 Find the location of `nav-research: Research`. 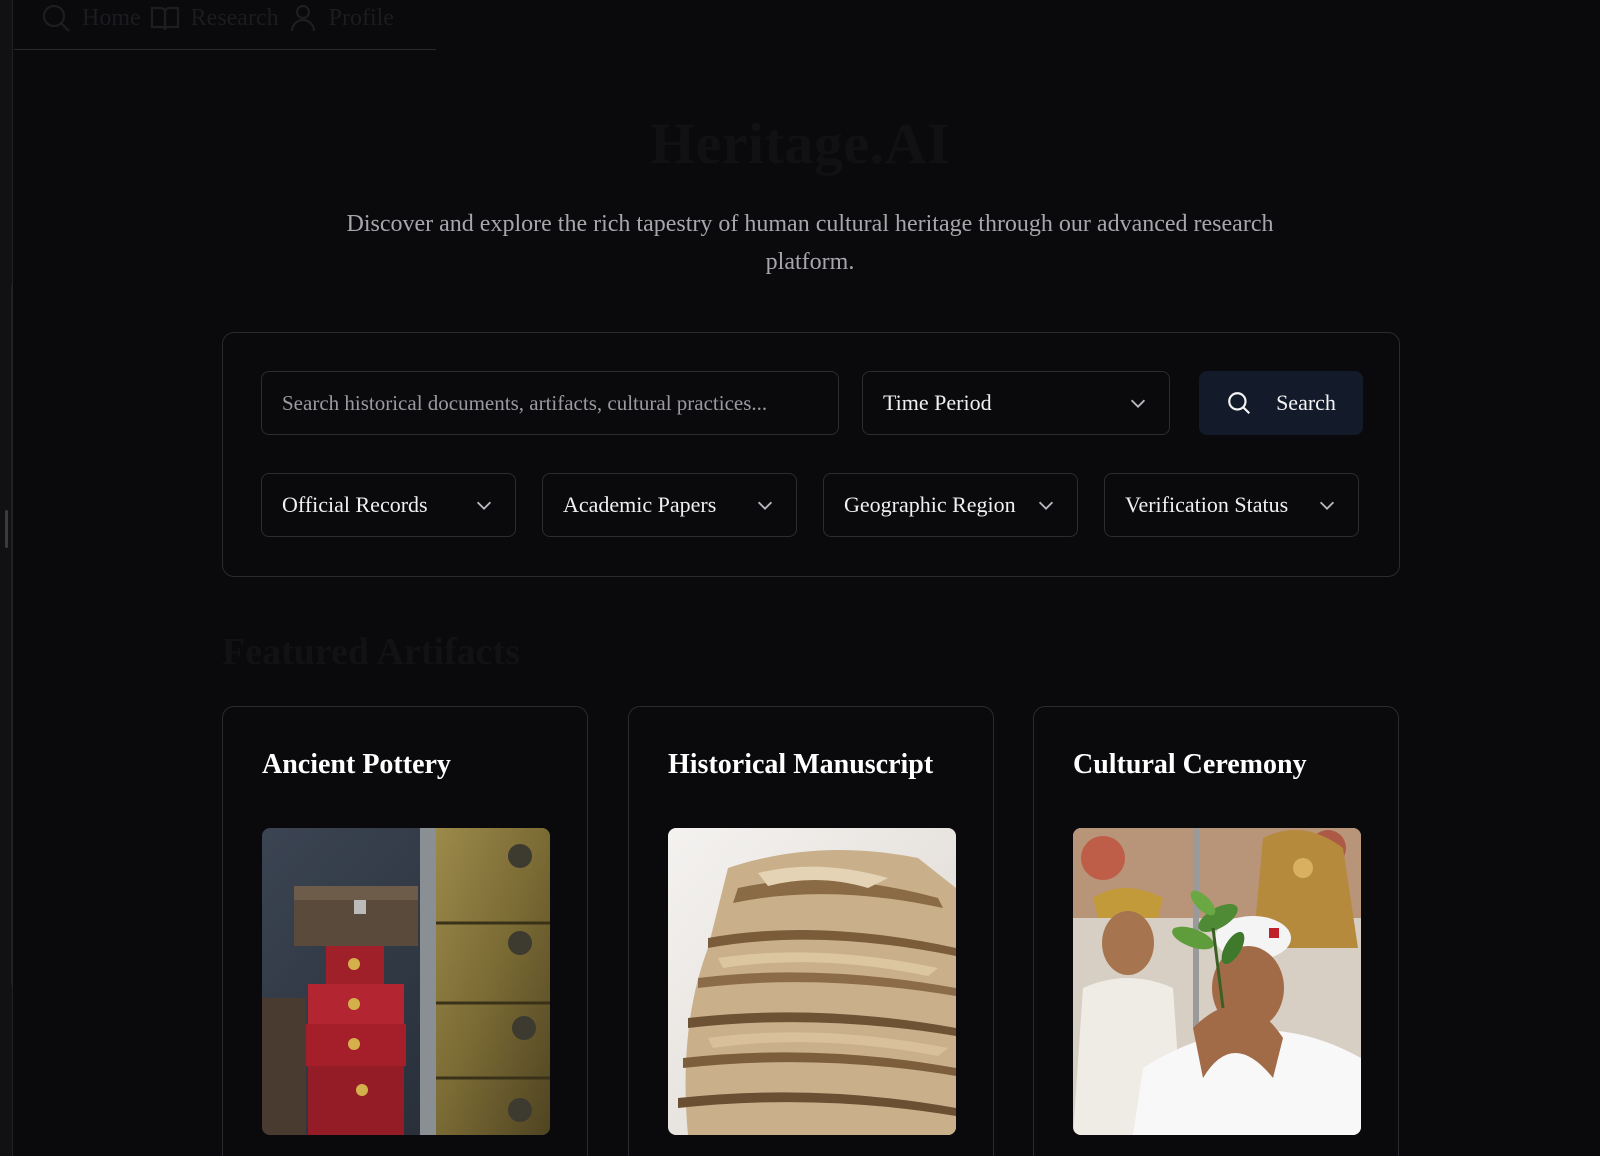

nav-research: Research is located at coordinates (214, 18).